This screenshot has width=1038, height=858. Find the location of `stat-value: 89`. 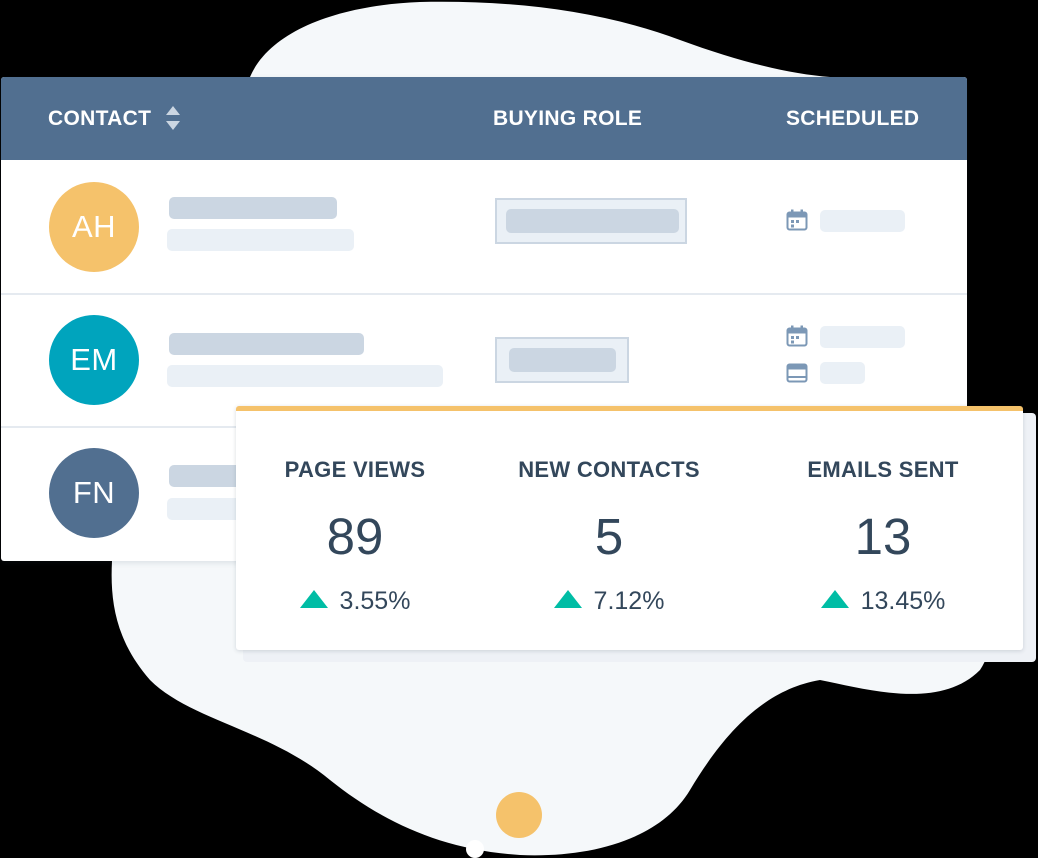

stat-value: 89 is located at coordinates (355, 536).